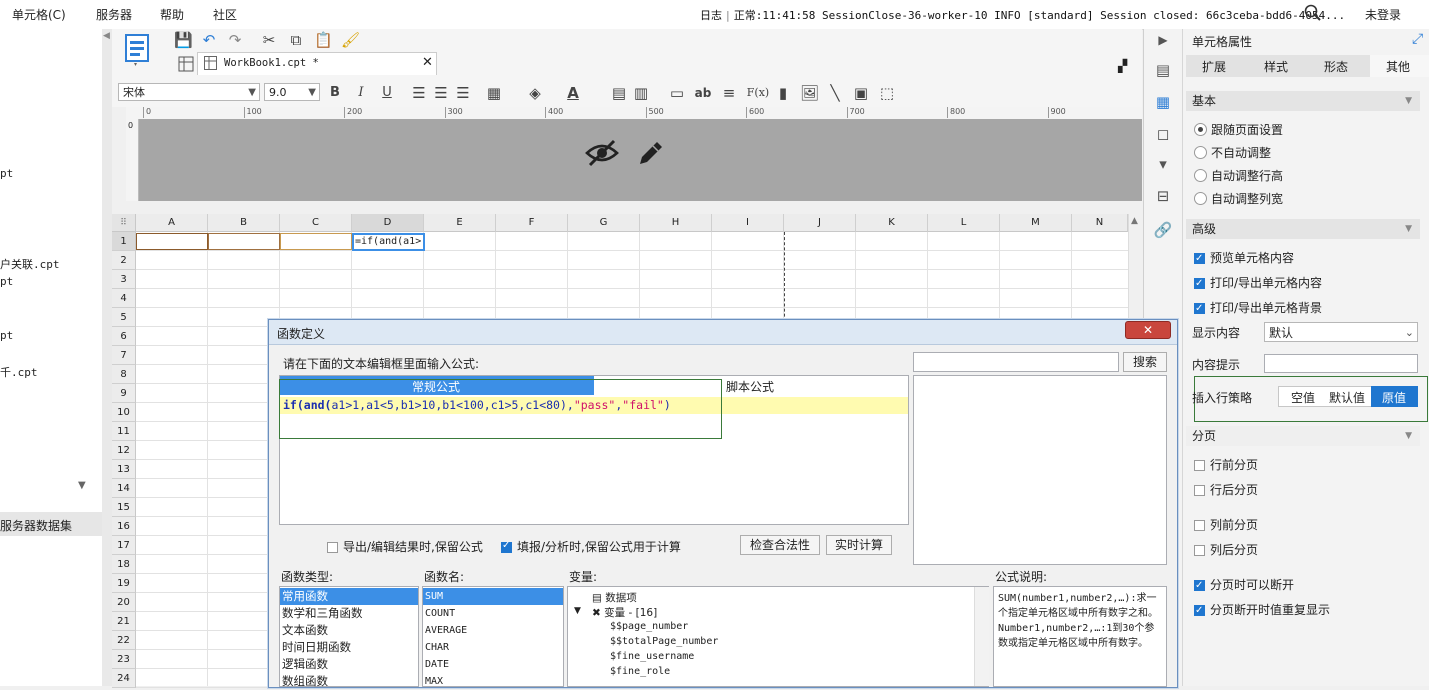 The image size is (1429, 690). I want to click on insert-option-default: 默认值, so click(1347, 397).